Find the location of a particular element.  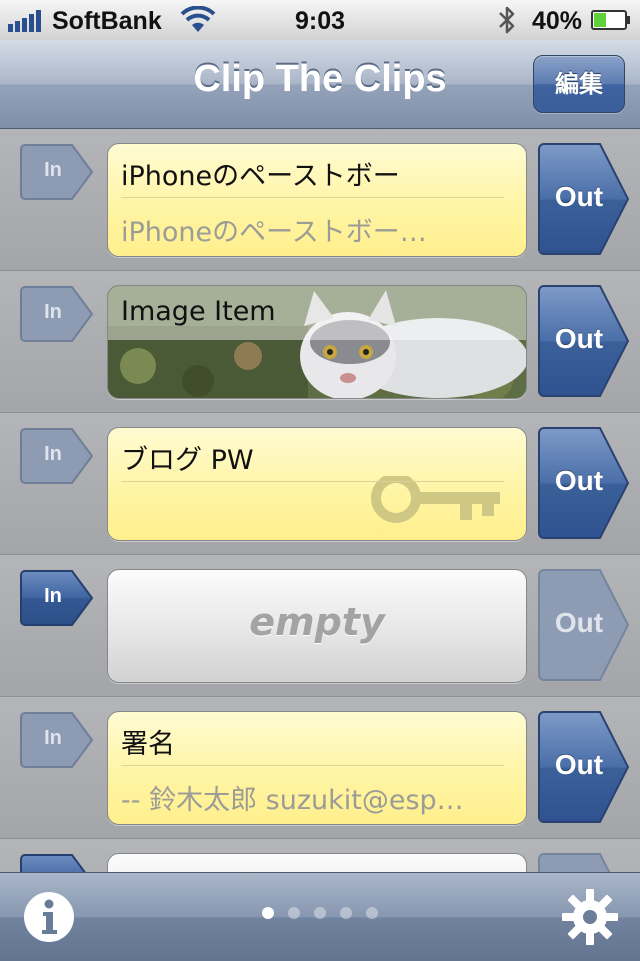

clip-row: In empty Out is located at coordinates (320, 626).